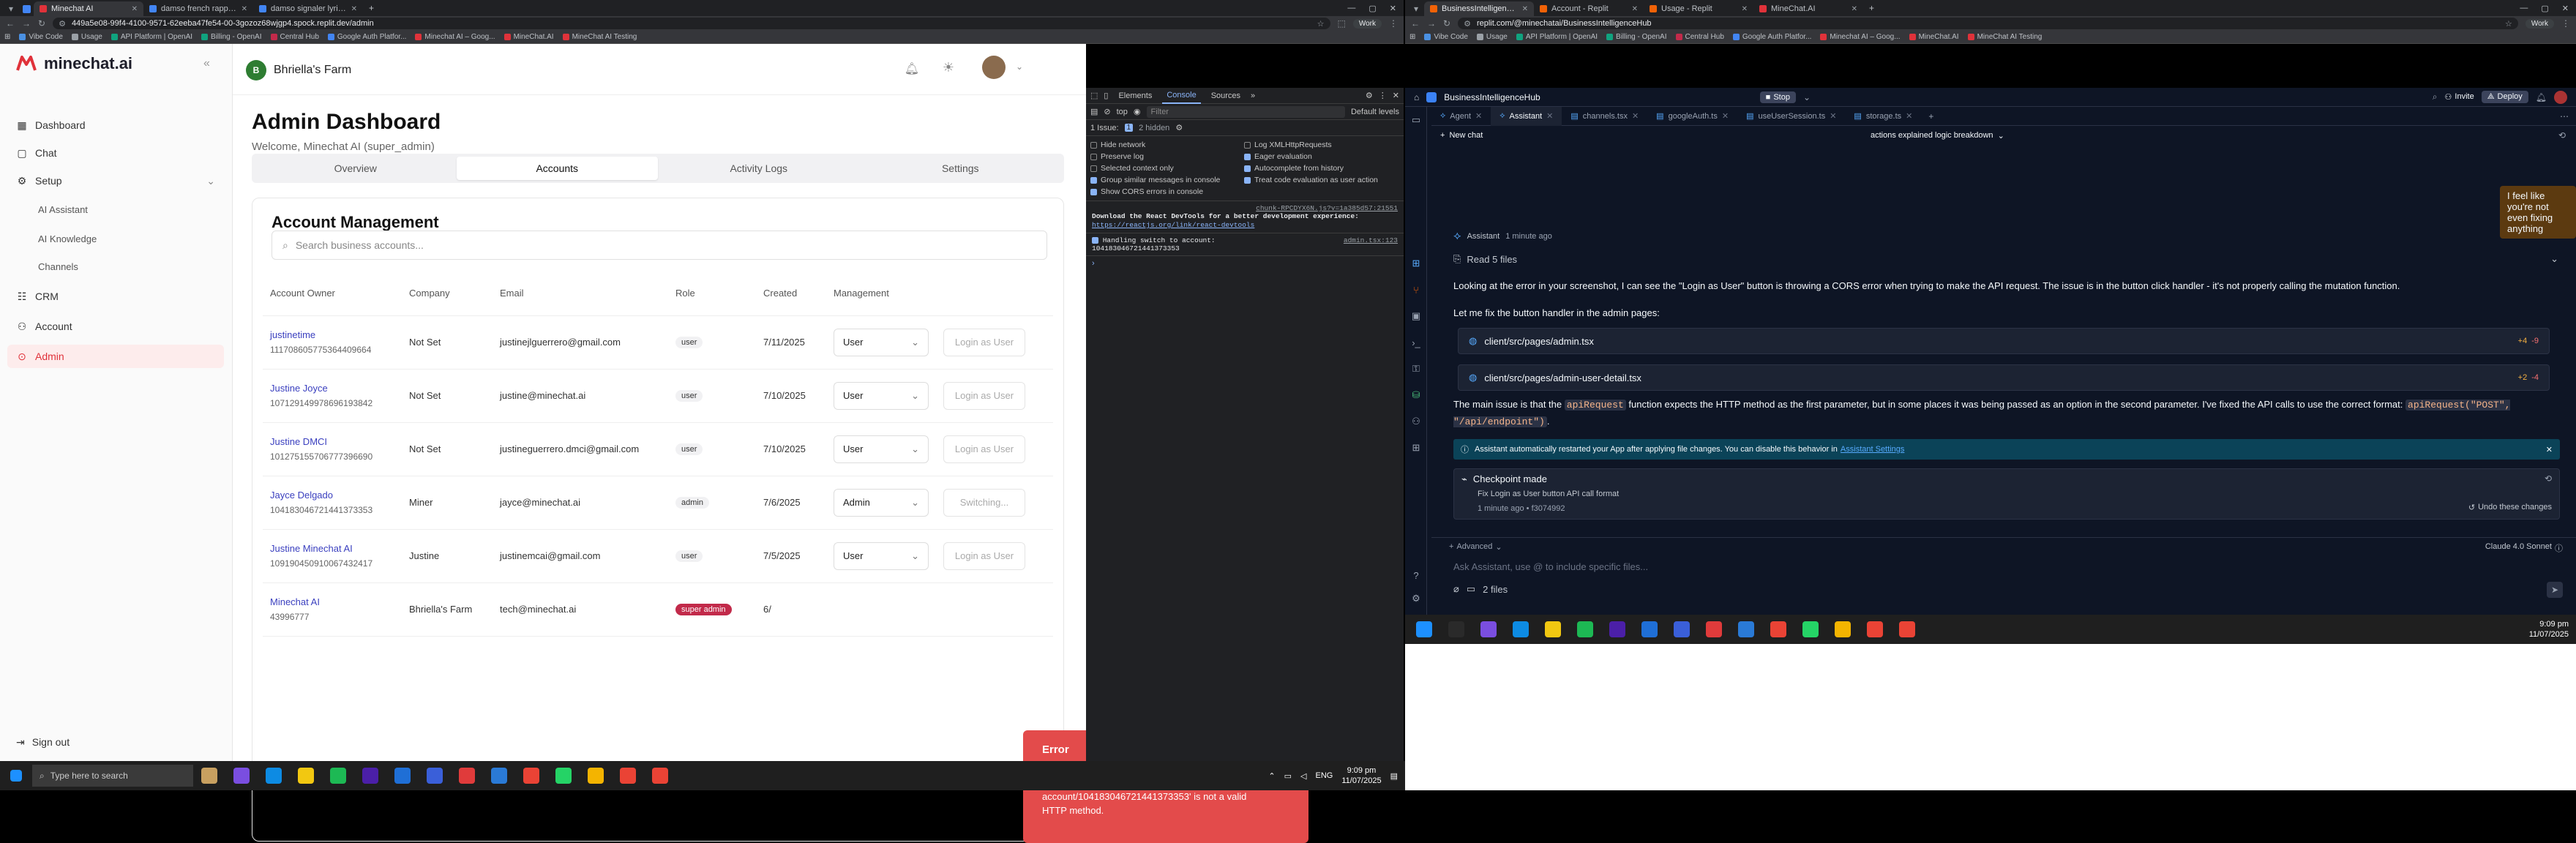 The image size is (2576, 843). Describe the element at coordinates (336, 602) in the screenshot. I see `owner-name-link: Minechat AI` at that location.